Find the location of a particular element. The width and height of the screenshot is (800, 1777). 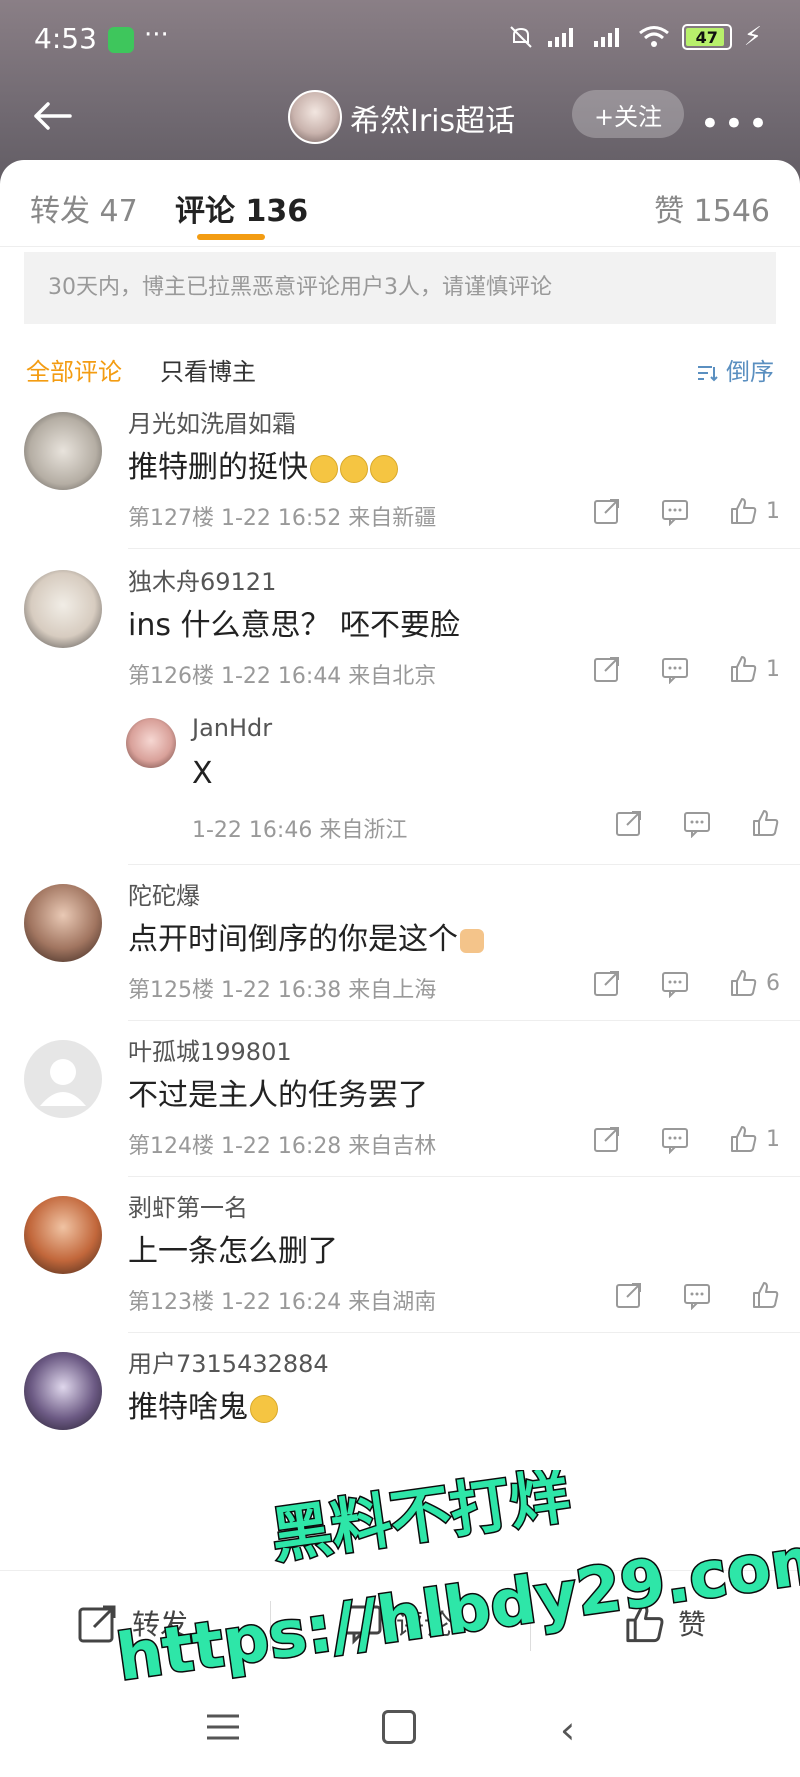

status-bar: 4:53 ··· 47 ⚡ is located at coordinates (400, 40).